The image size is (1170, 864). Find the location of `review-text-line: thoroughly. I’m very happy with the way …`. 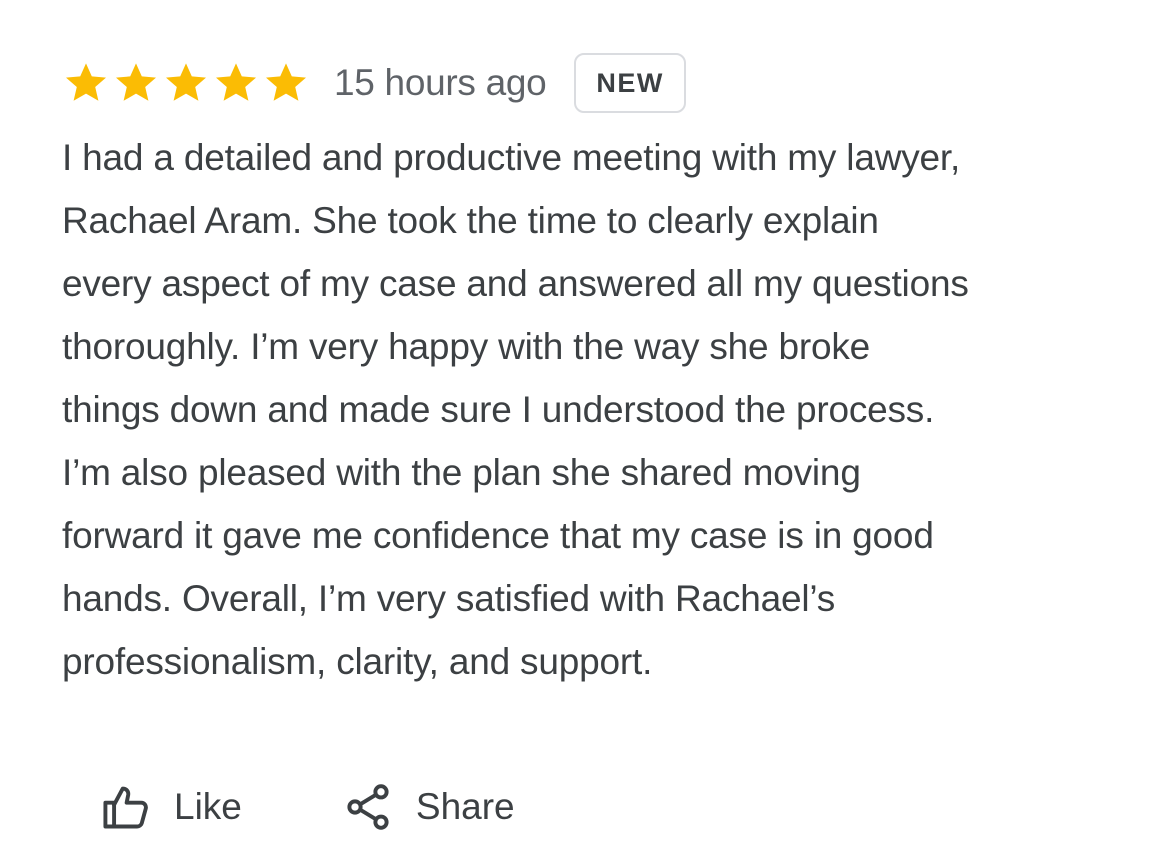

review-text-line: thoroughly. I’m very happy with the way … is located at coordinates (466, 346).